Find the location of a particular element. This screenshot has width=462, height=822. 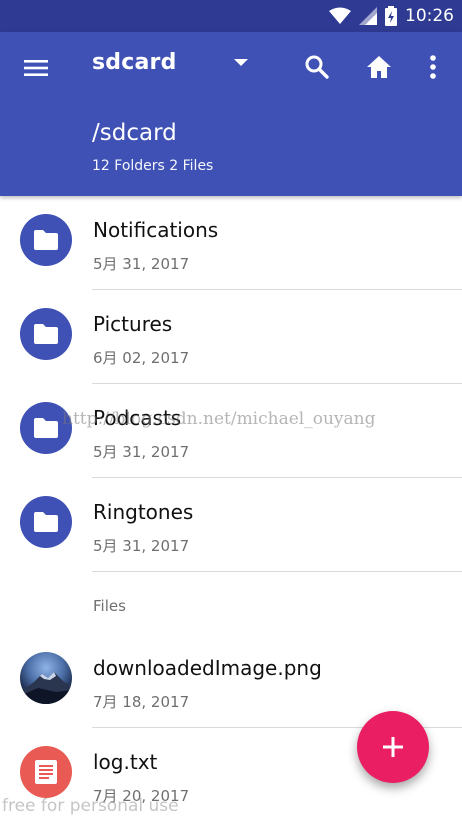

status-bar: 10:26 is located at coordinates (231, 16).